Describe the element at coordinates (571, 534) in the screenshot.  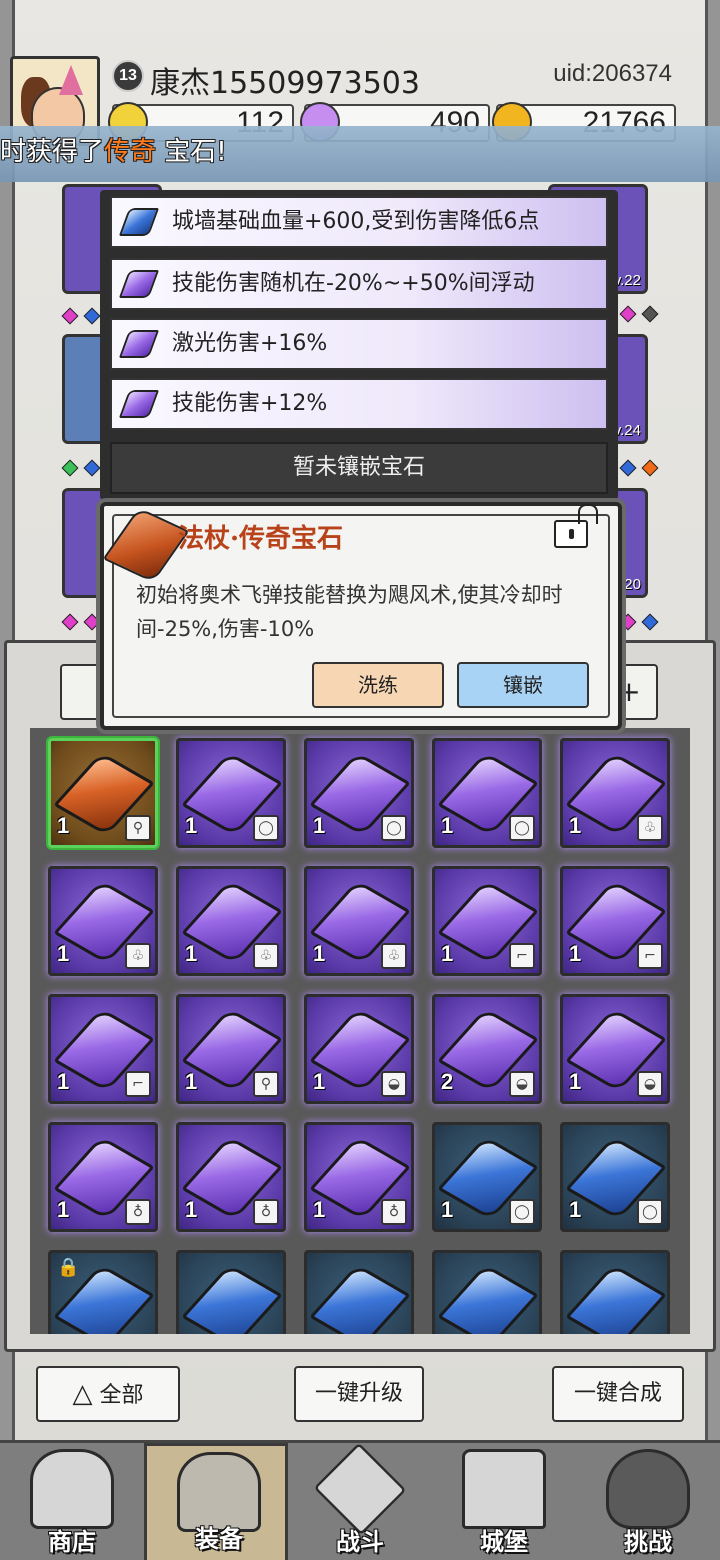
I see `unlock-icon` at that location.